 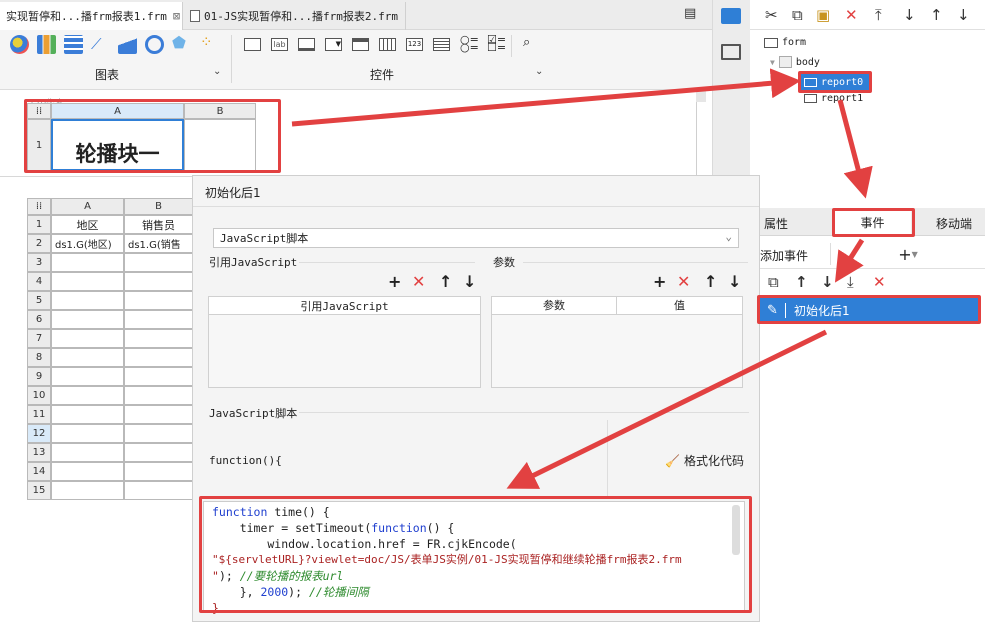 What do you see at coordinates (19, 44) in the screenshot?
I see `pie-chart-icon` at bounding box center [19, 44].